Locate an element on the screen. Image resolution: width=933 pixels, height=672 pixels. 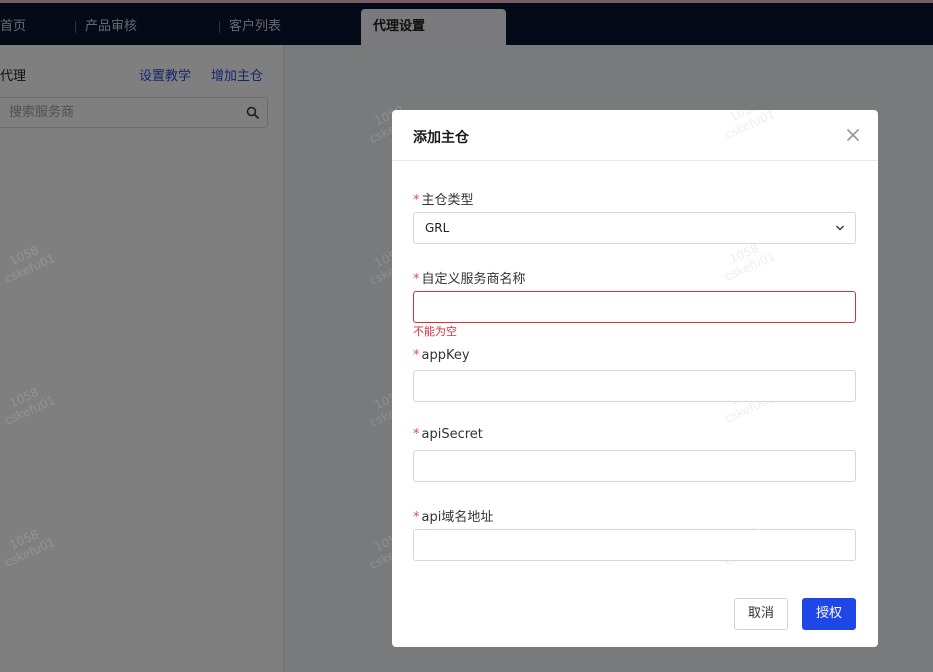
api-domain-field is located at coordinates (634, 545).